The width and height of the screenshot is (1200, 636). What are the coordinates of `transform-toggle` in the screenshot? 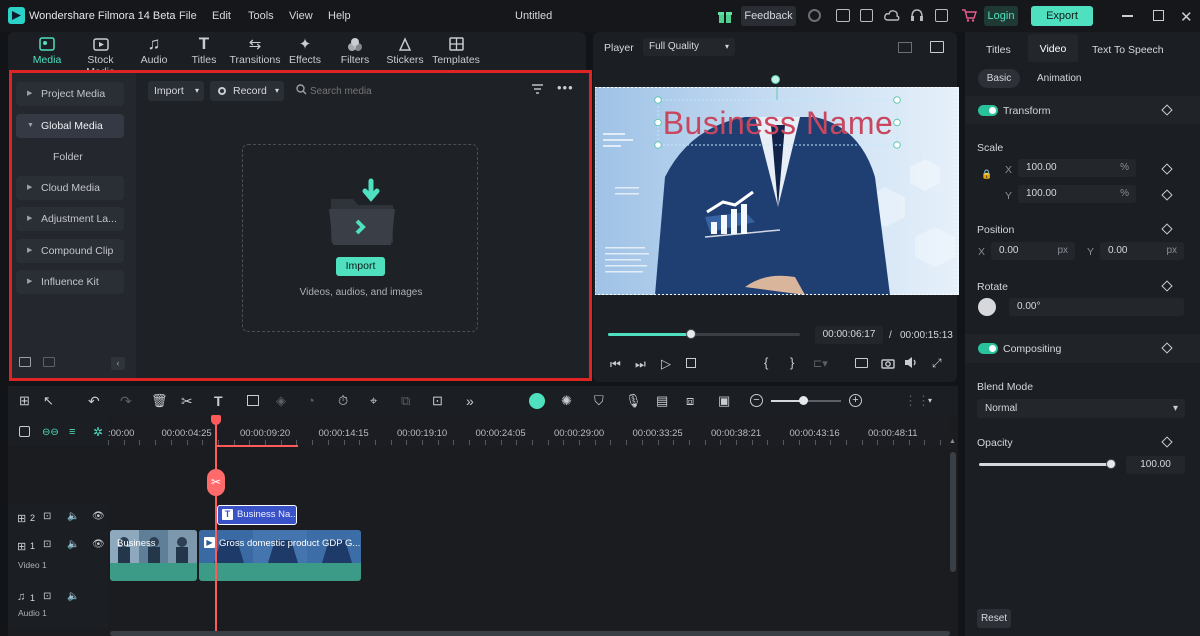 It's located at (988, 110).